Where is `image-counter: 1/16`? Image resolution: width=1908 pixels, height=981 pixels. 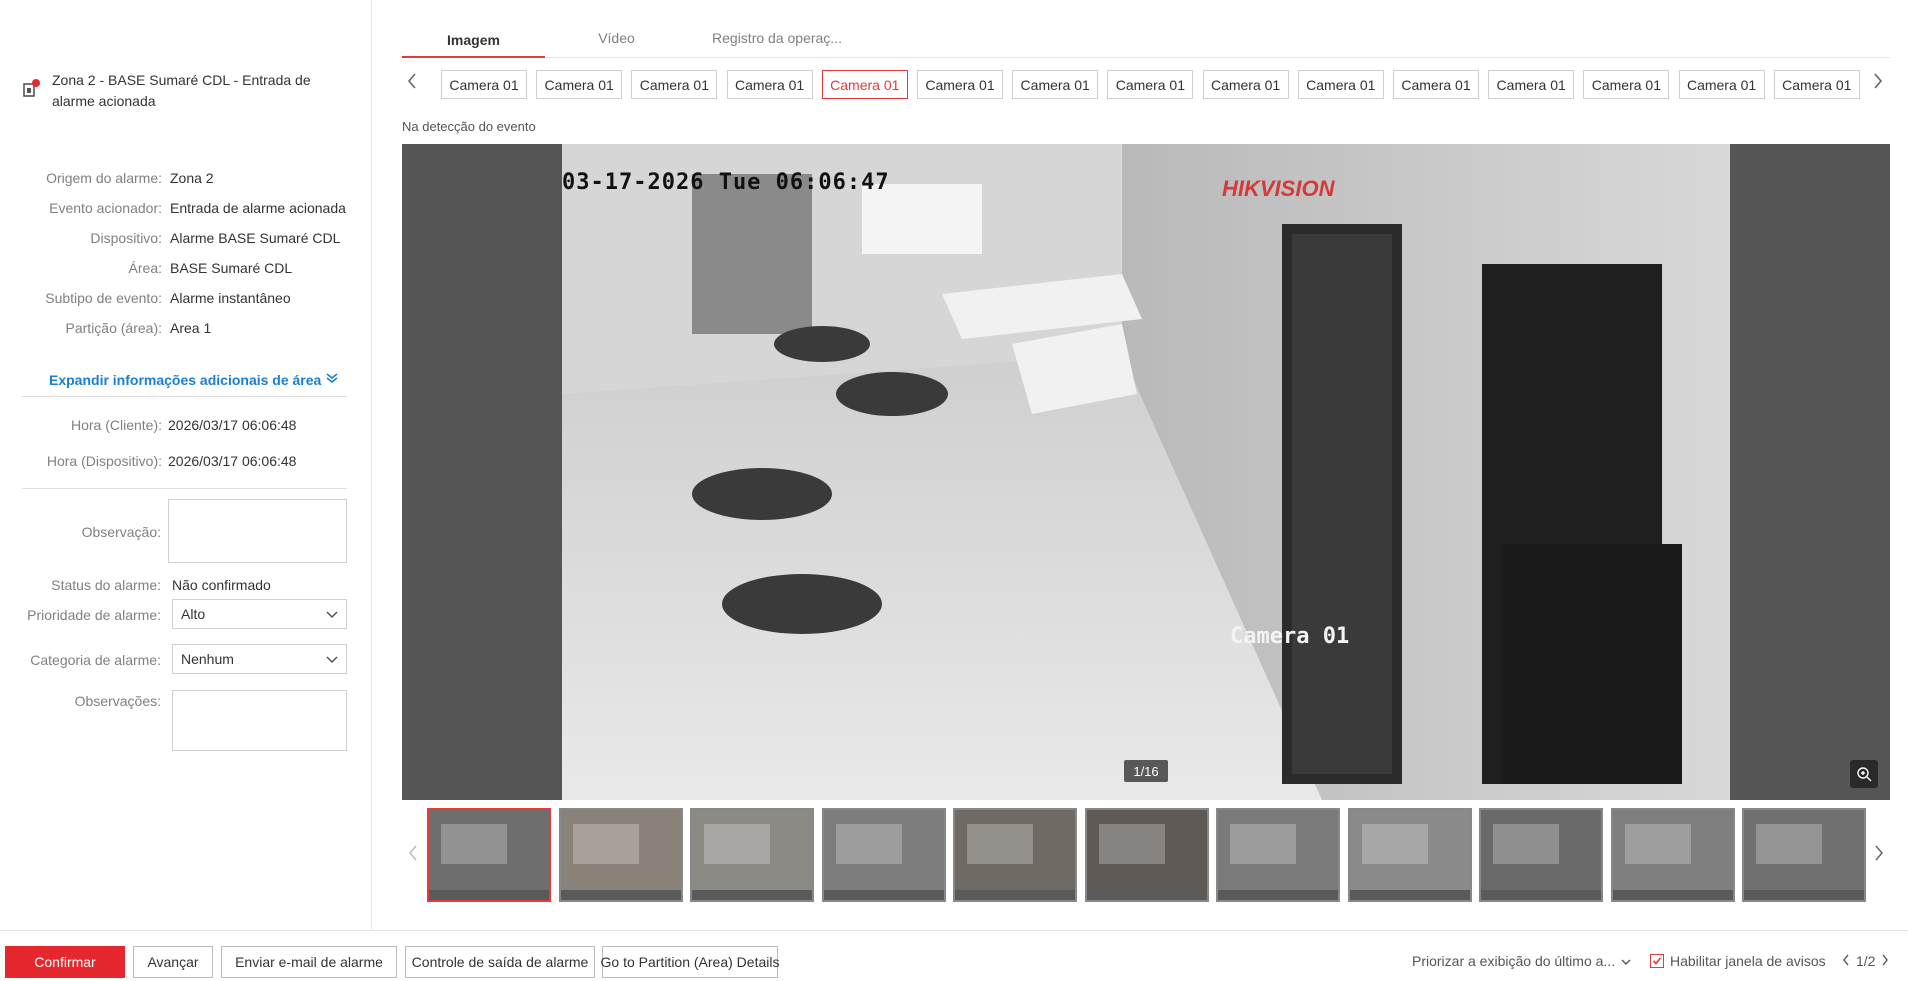
image-counter: 1/16 is located at coordinates (1146, 771).